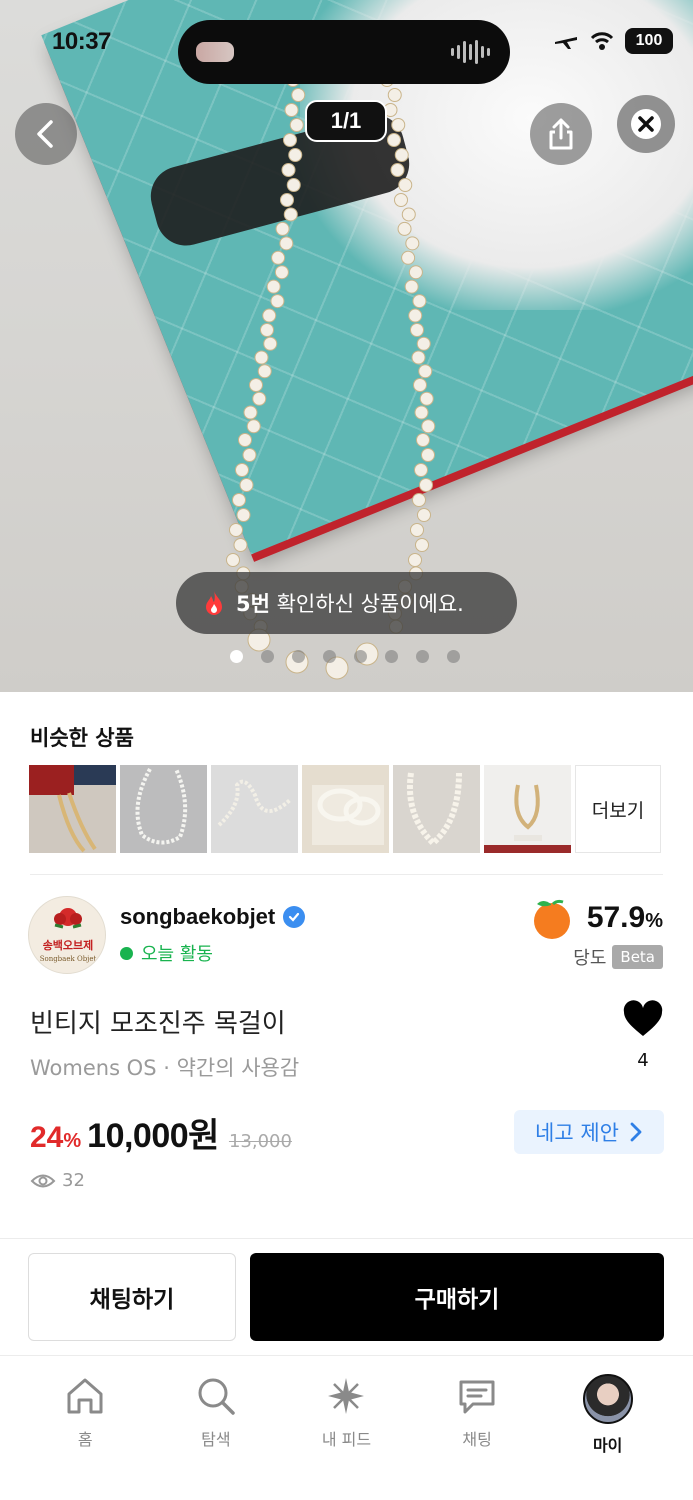 This screenshot has height=1500, width=693. Describe the element at coordinates (158, 1024) in the screenshot. I see `product-title: 빈티지 모조진주 목걸이` at that location.